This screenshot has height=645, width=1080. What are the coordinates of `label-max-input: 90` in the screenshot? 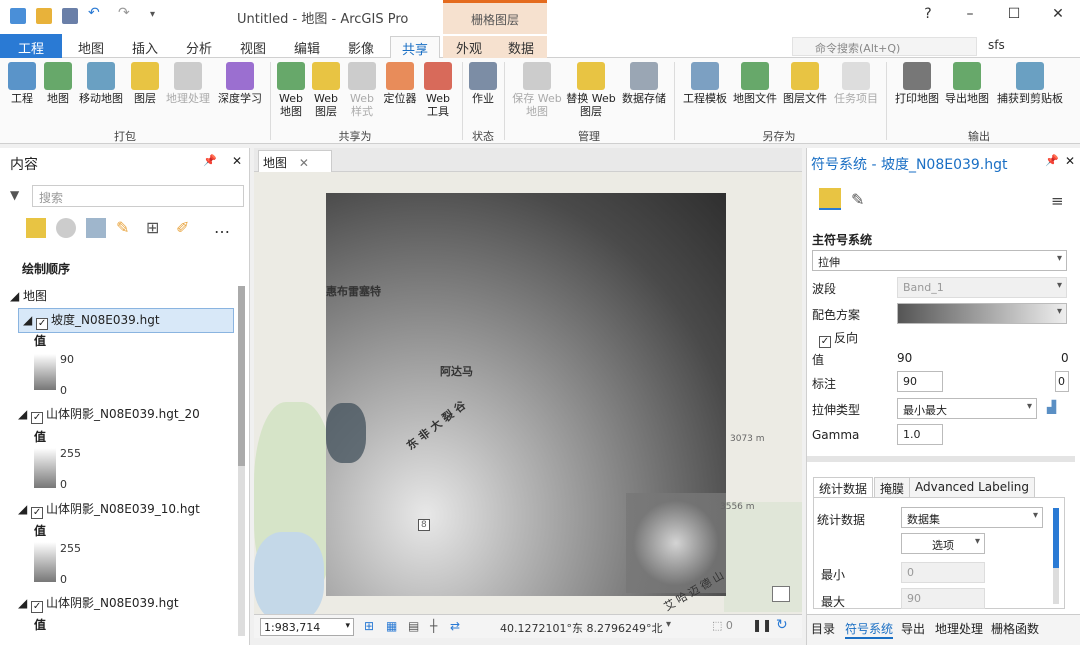 It's located at (920, 381).